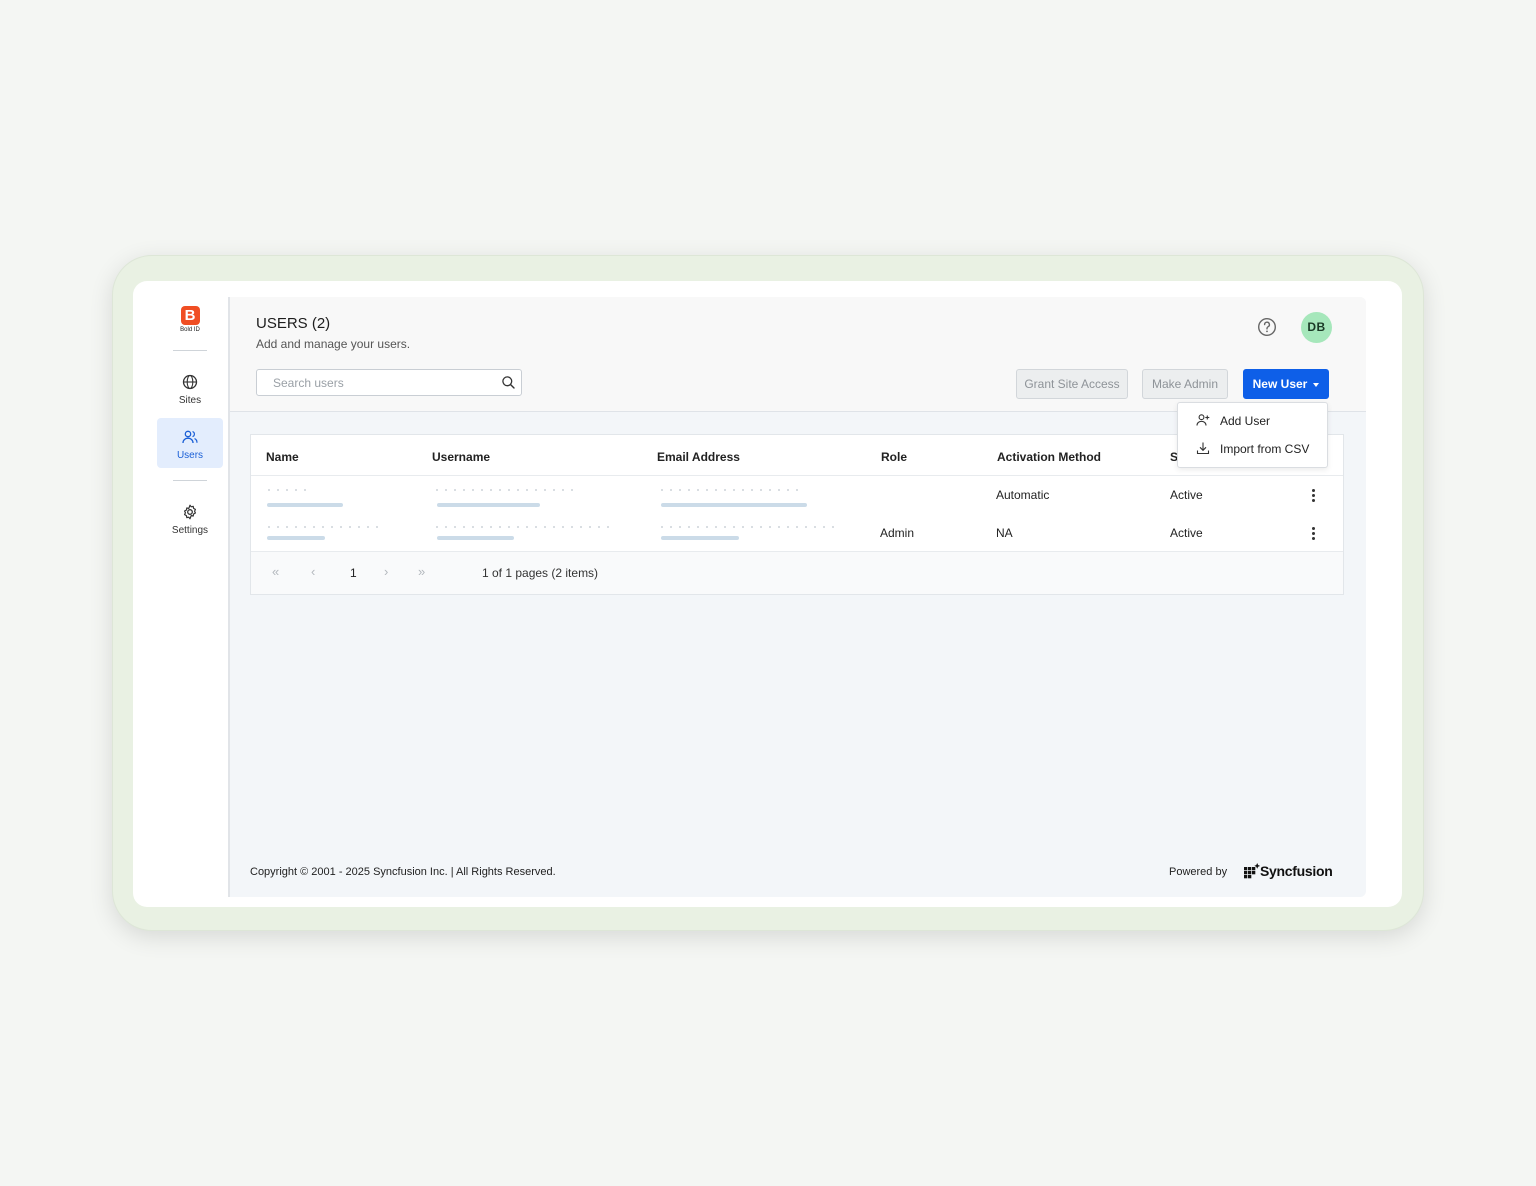  What do you see at coordinates (190, 530) in the screenshot?
I see `sidebar-item-label: Settings` at bounding box center [190, 530].